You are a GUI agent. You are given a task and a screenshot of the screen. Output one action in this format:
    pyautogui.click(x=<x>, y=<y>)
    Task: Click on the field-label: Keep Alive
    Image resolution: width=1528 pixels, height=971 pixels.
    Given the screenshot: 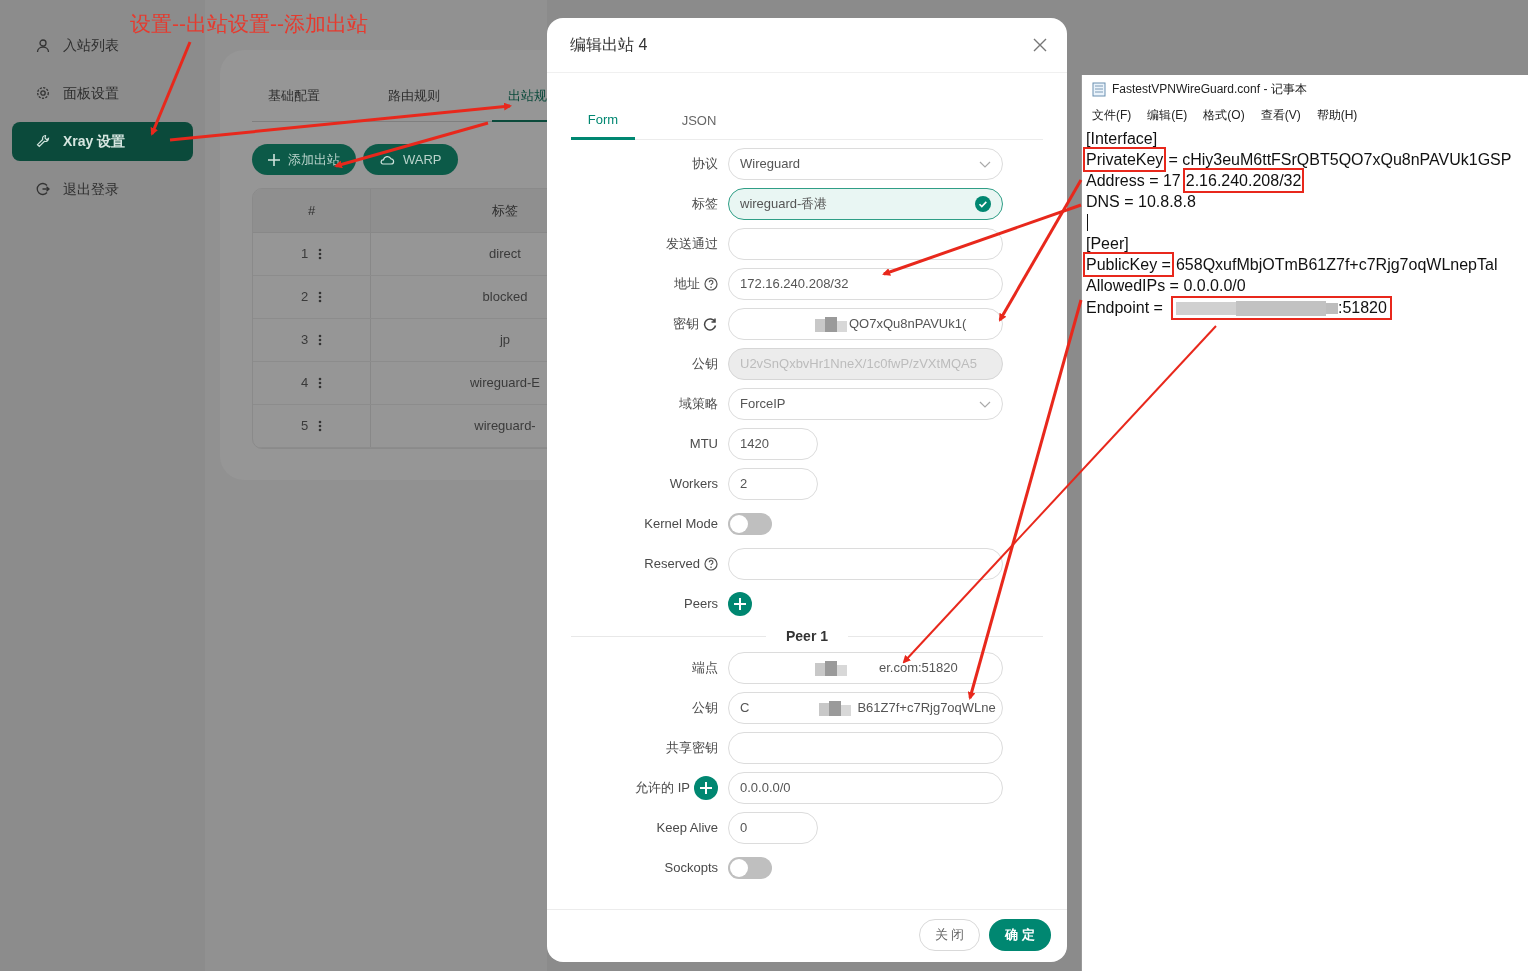 What is the action you would take?
    pyautogui.click(x=687, y=828)
    